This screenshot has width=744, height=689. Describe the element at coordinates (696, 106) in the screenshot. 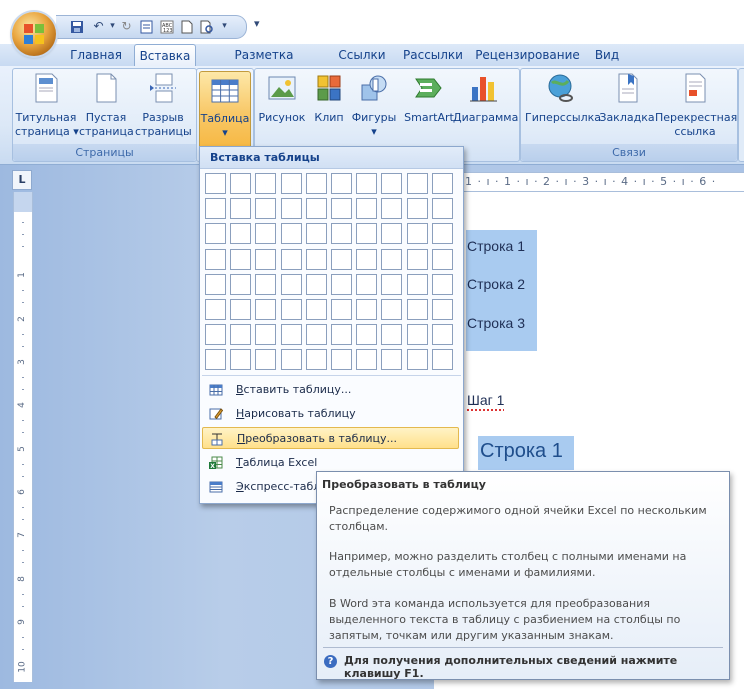

I see `cross-reference-button: Перекрестная ссылка` at that location.